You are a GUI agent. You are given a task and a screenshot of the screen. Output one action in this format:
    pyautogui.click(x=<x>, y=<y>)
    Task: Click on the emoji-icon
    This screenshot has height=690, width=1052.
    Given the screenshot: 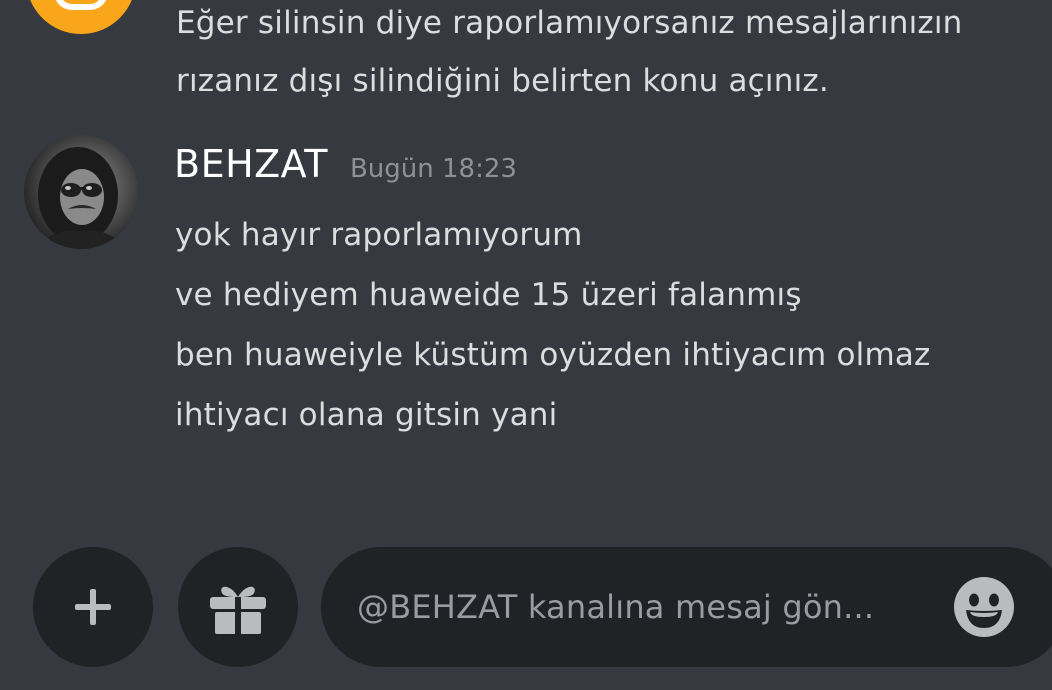 What is the action you would take?
    pyautogui.click(x=984, y=607)
    